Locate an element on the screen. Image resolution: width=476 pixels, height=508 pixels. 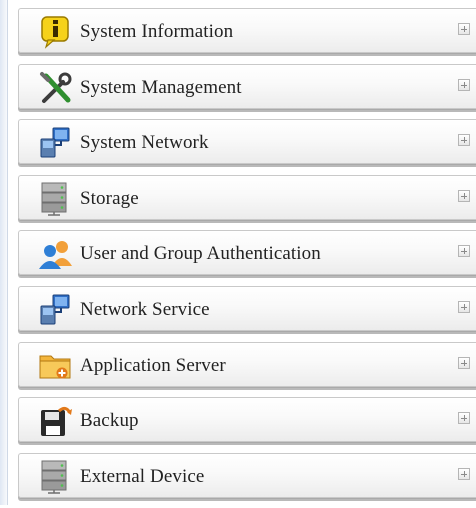
menu-item-label: User and Group Authentication is located at coordinates (200, 254).